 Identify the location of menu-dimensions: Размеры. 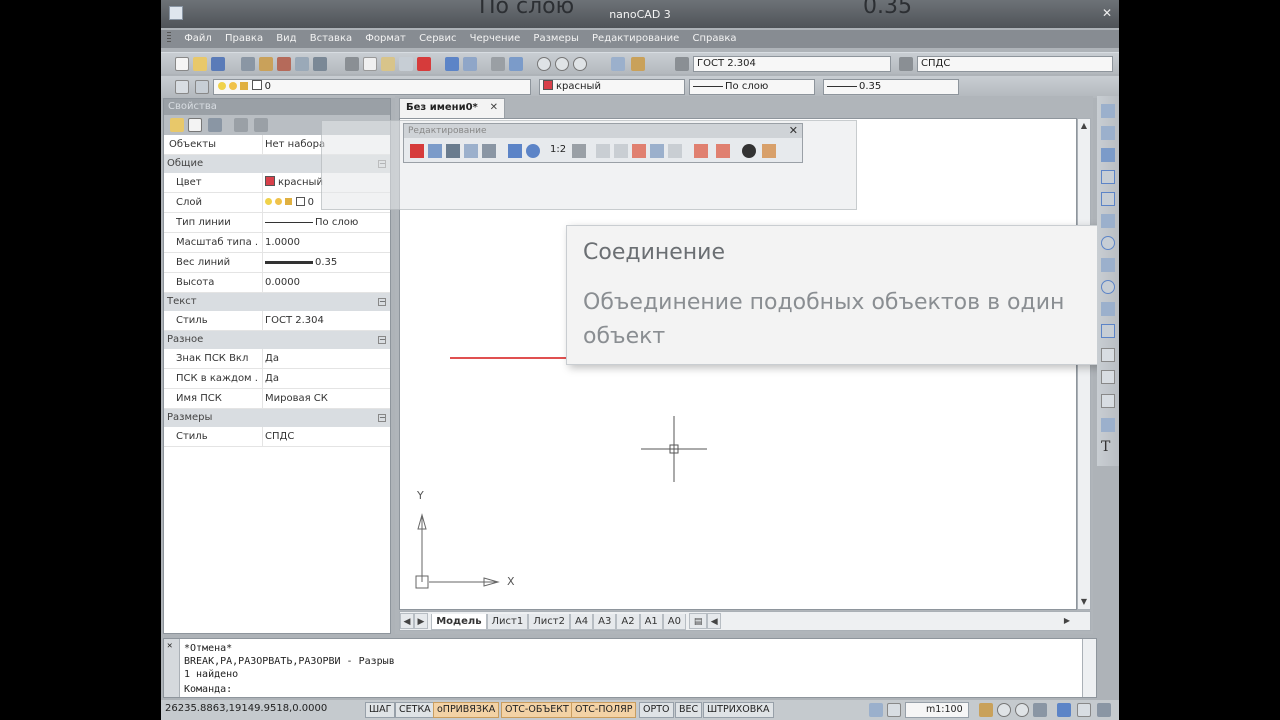
(555, 39).